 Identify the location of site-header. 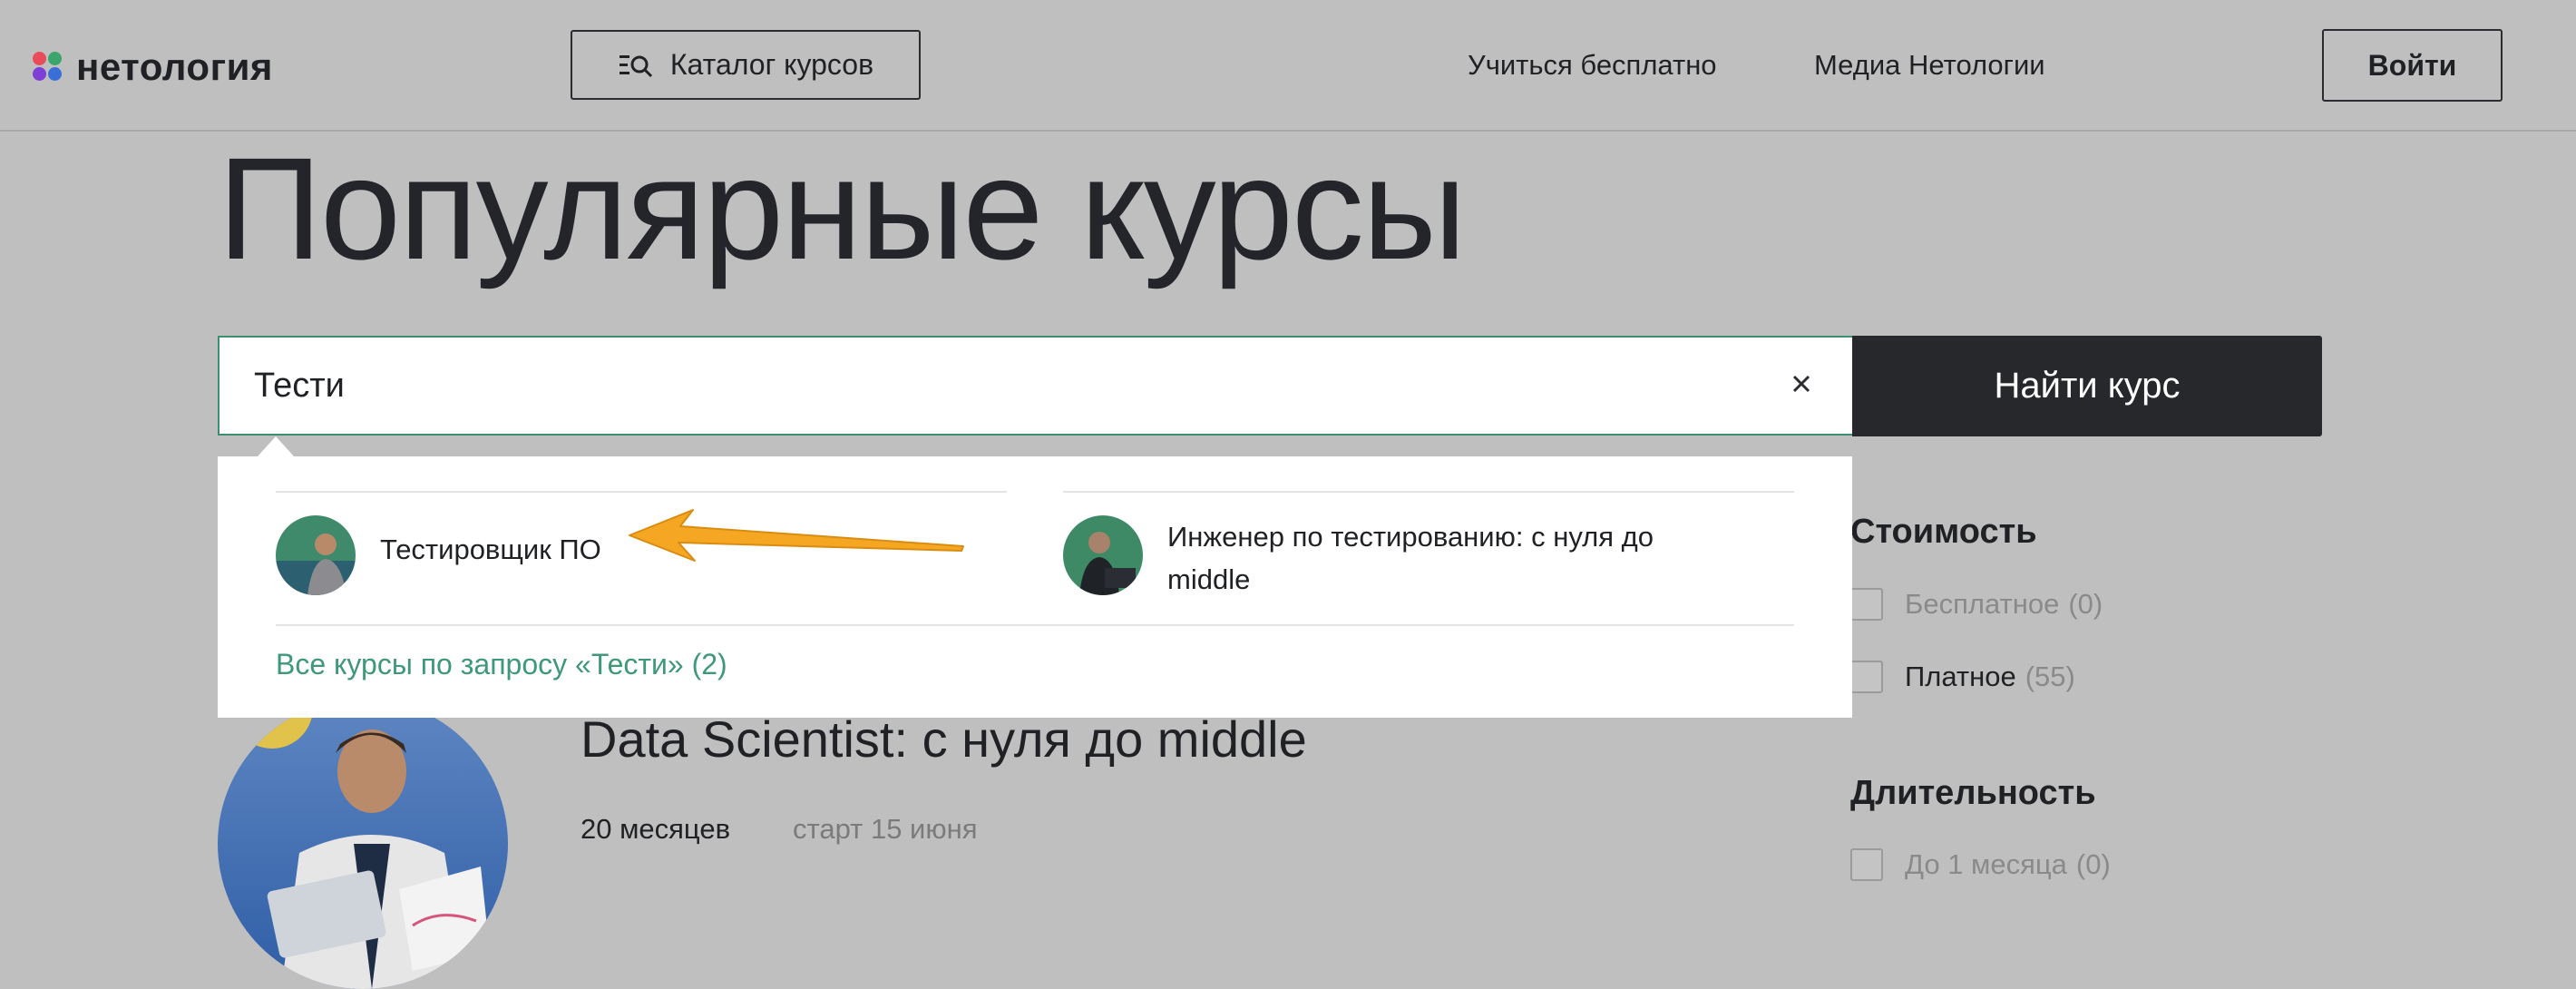
(1288, 66).